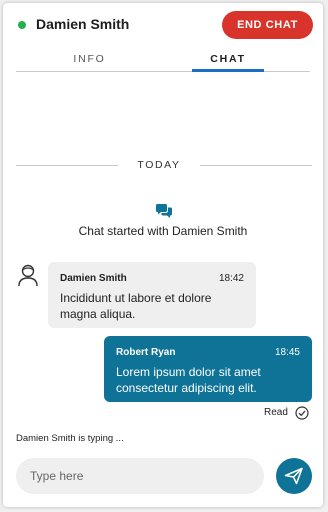  Describe the element at coordinates (231, 278) in the screenshot. I see `message-time: 18:42` at that location.